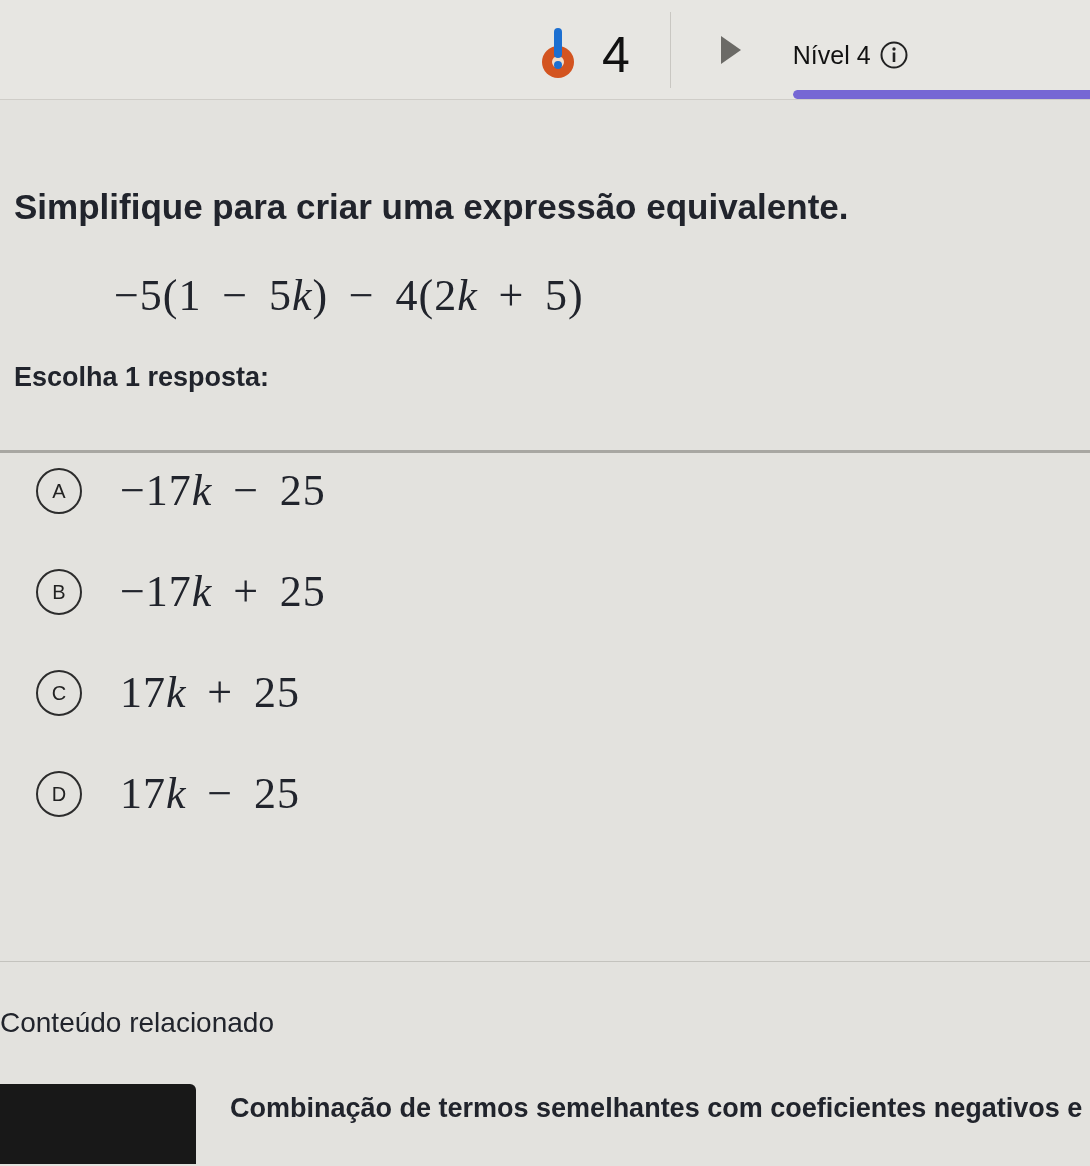  Describe the element at coordinates (432, 207) in the screenshot. I see `question-prompt: Simplifique para criar uma expressão equivalente.` at that location.